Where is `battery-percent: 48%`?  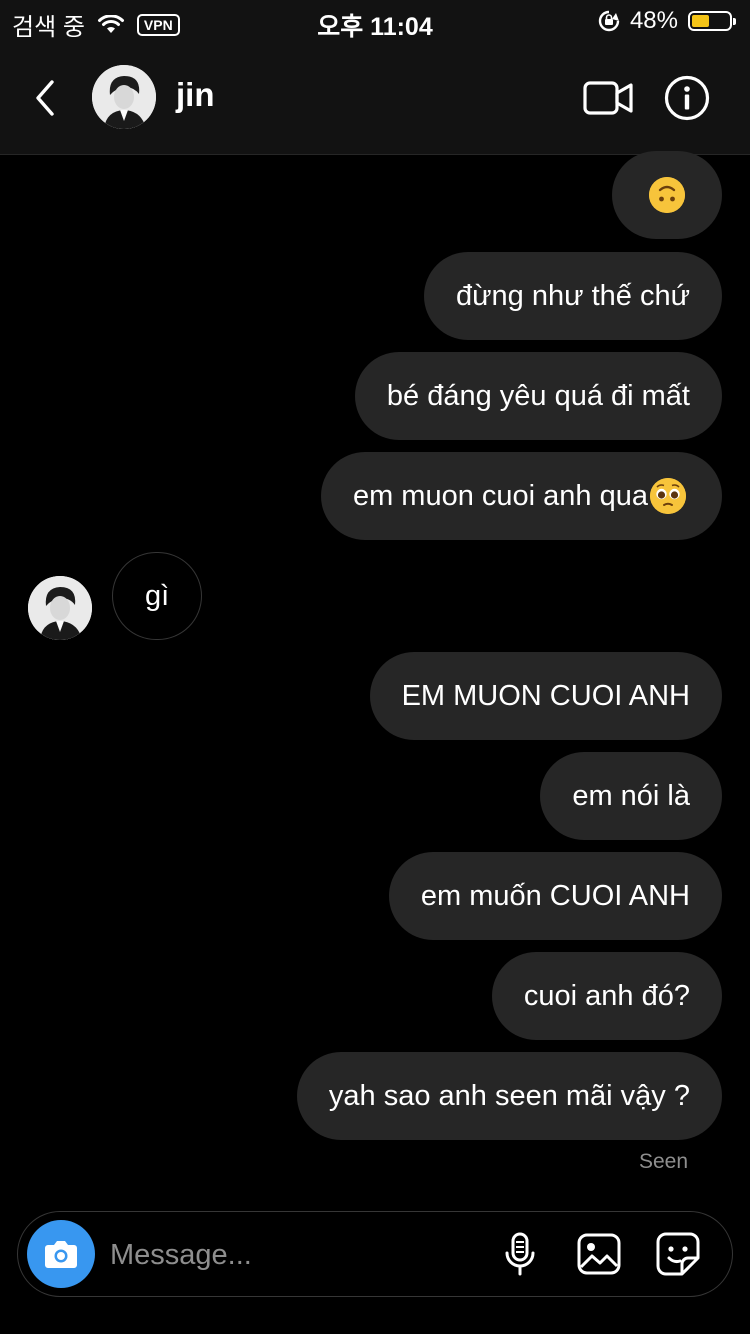
battery-percent: 48% is located at coordinates (653, 20).